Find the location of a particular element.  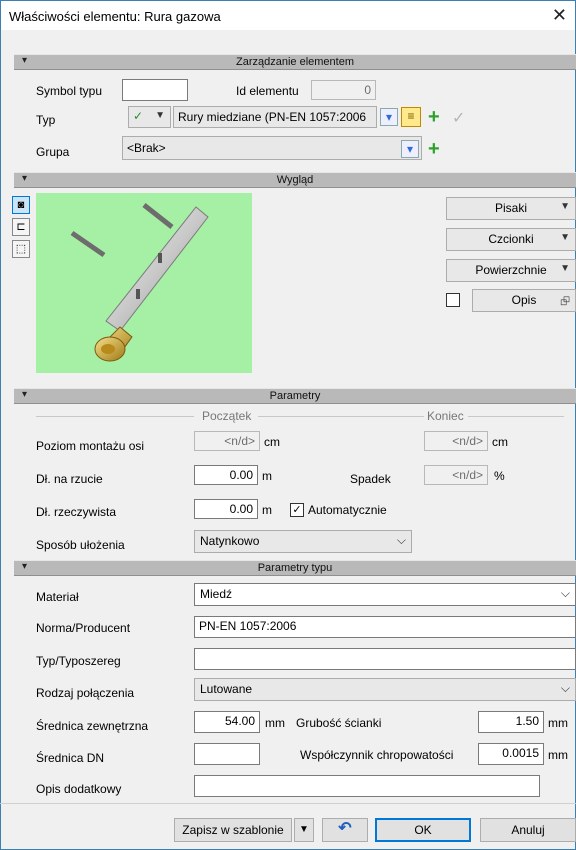

section-header-parameters: ▾ Parametry is located at coordinates (295, 396).